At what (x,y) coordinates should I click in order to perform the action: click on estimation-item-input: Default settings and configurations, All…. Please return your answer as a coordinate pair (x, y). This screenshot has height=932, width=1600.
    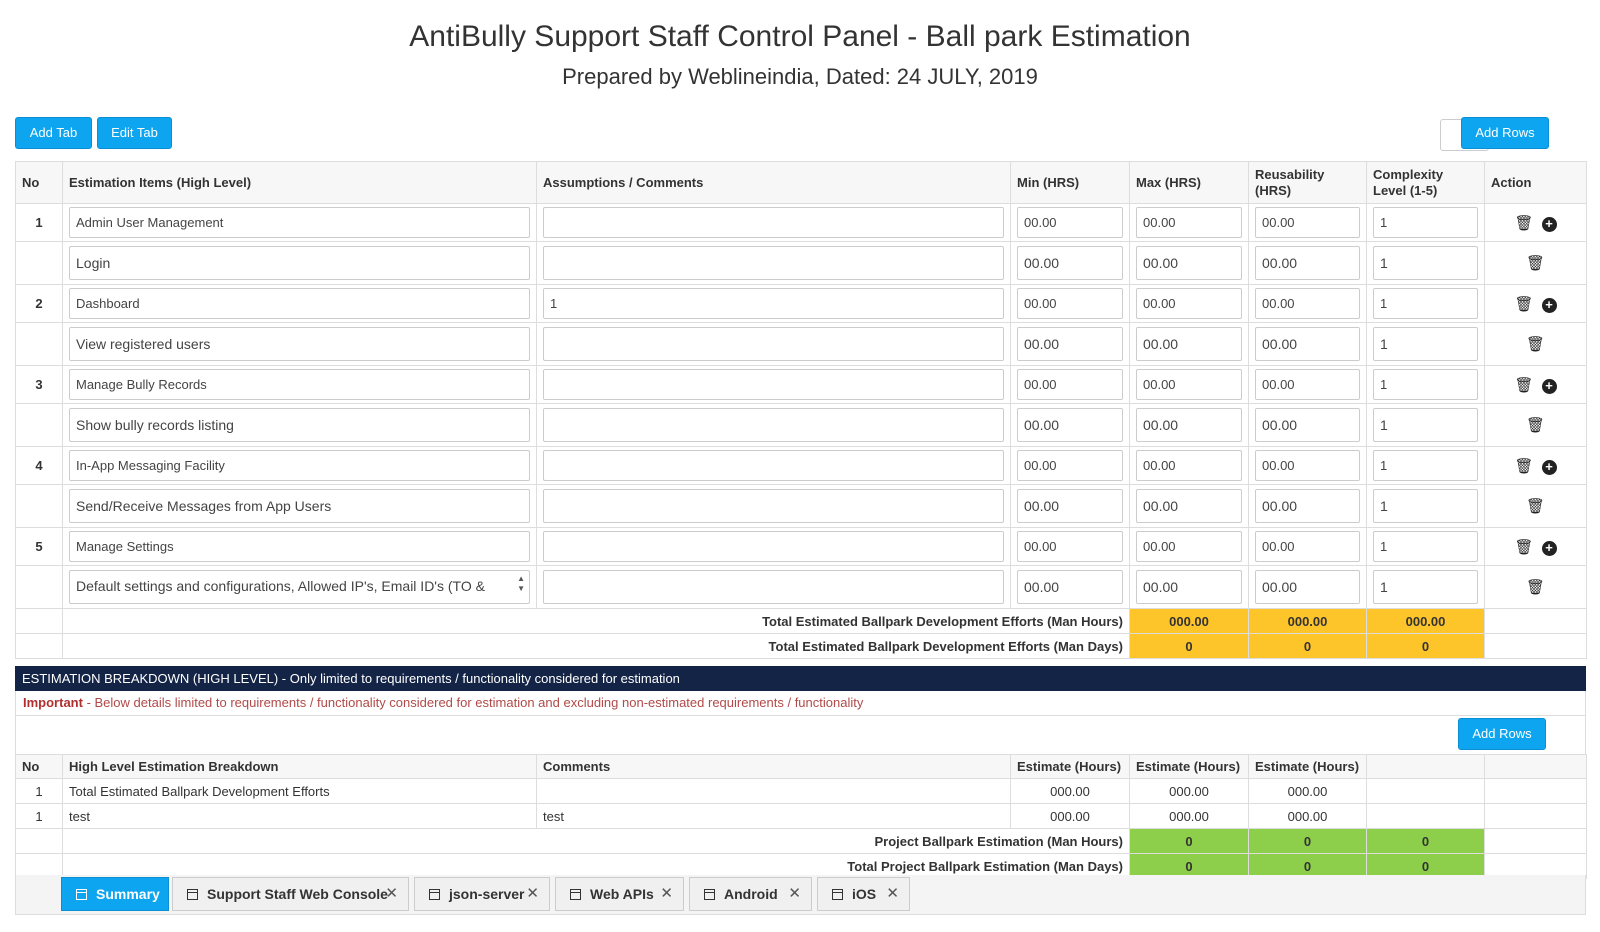
    Looking at the image, I should click on (299, 587).